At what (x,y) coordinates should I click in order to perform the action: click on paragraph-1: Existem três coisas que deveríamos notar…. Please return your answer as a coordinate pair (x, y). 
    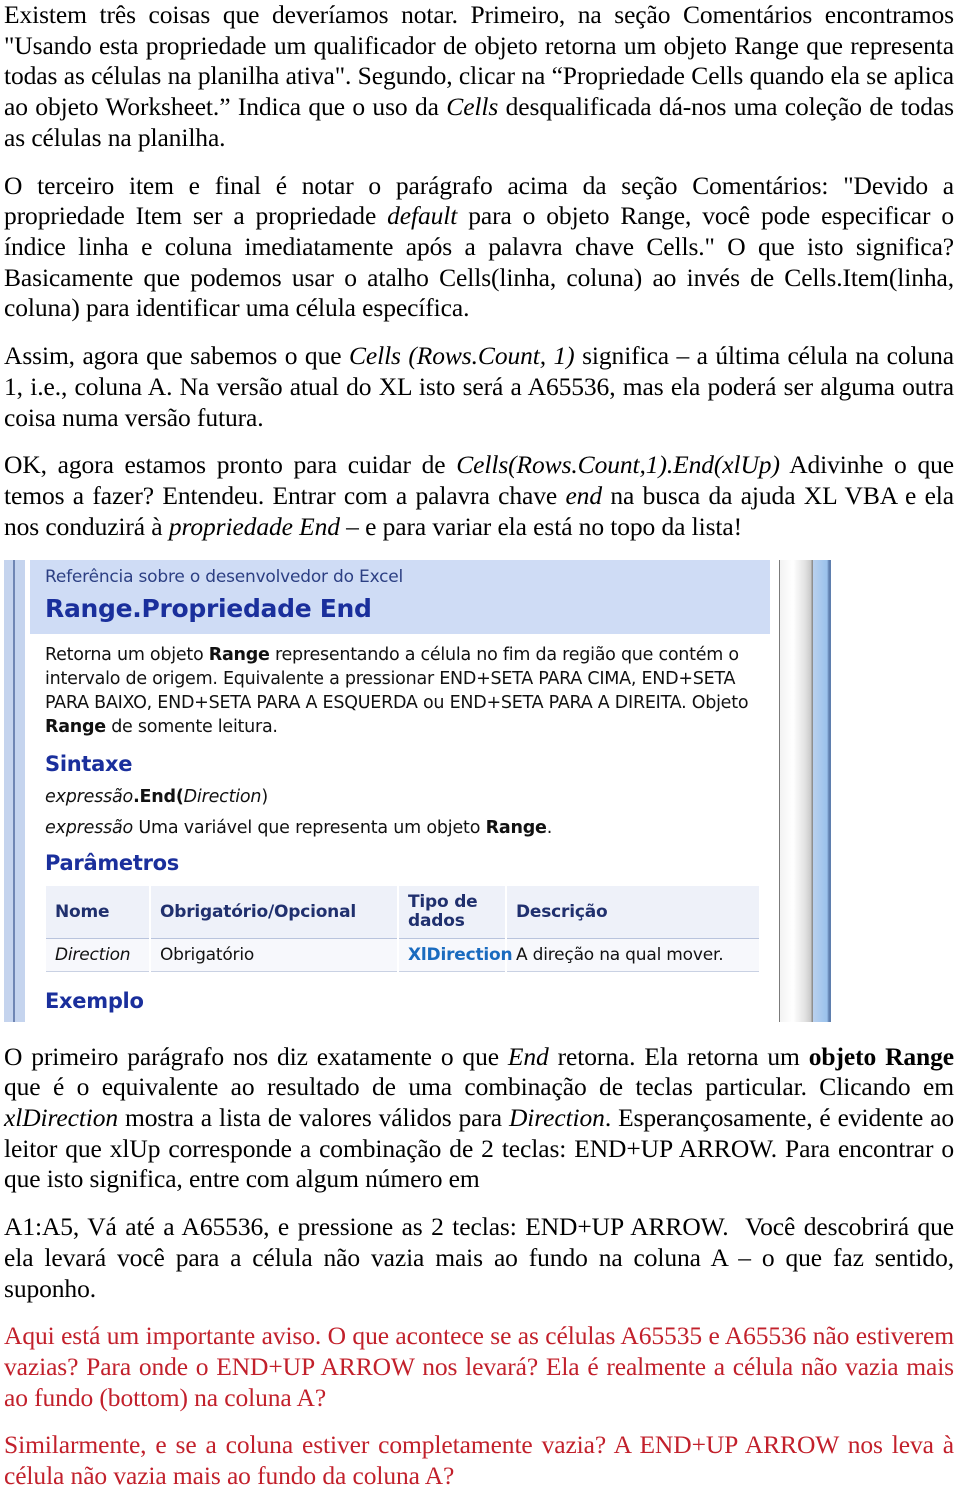
    Looking at the image, I should click on (479, 76).